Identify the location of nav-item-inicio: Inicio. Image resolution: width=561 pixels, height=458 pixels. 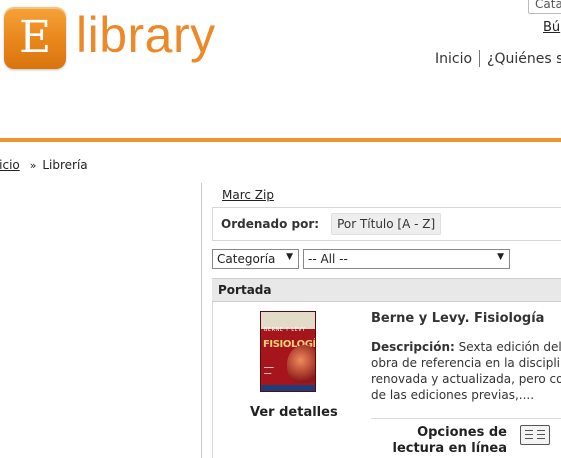
(453, 59).